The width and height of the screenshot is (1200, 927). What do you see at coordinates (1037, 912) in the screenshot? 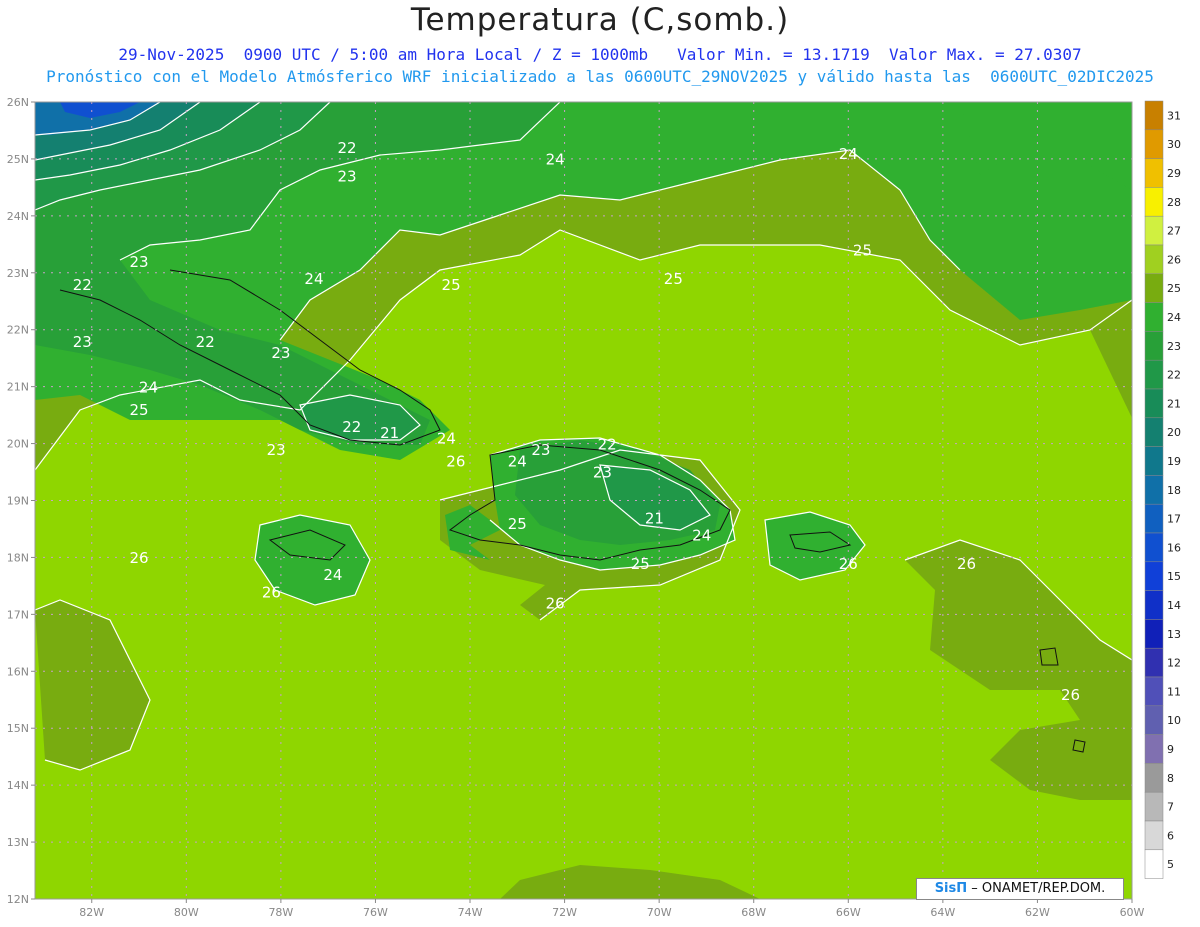
I see `lon-tick-label: 62W` at bounding box center [1037, 912].